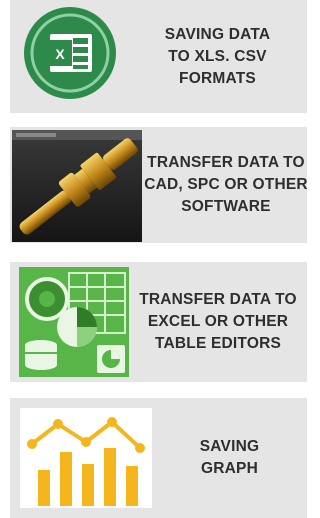 The height and width of the screenshot is (518, 320). I want to click on excel-file-icon: X, so click(73, 53).